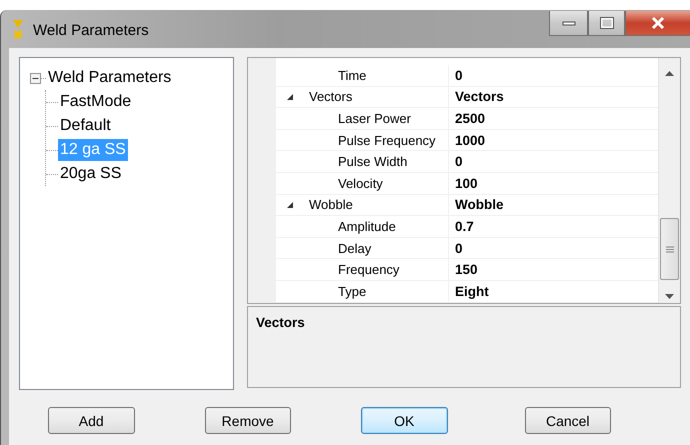 The width and height of the screenshot is (690, 445). What do you see at coordinates (352, 291) in the screenshot?
I see `property-name: Type` at bounding box center [352, 291].